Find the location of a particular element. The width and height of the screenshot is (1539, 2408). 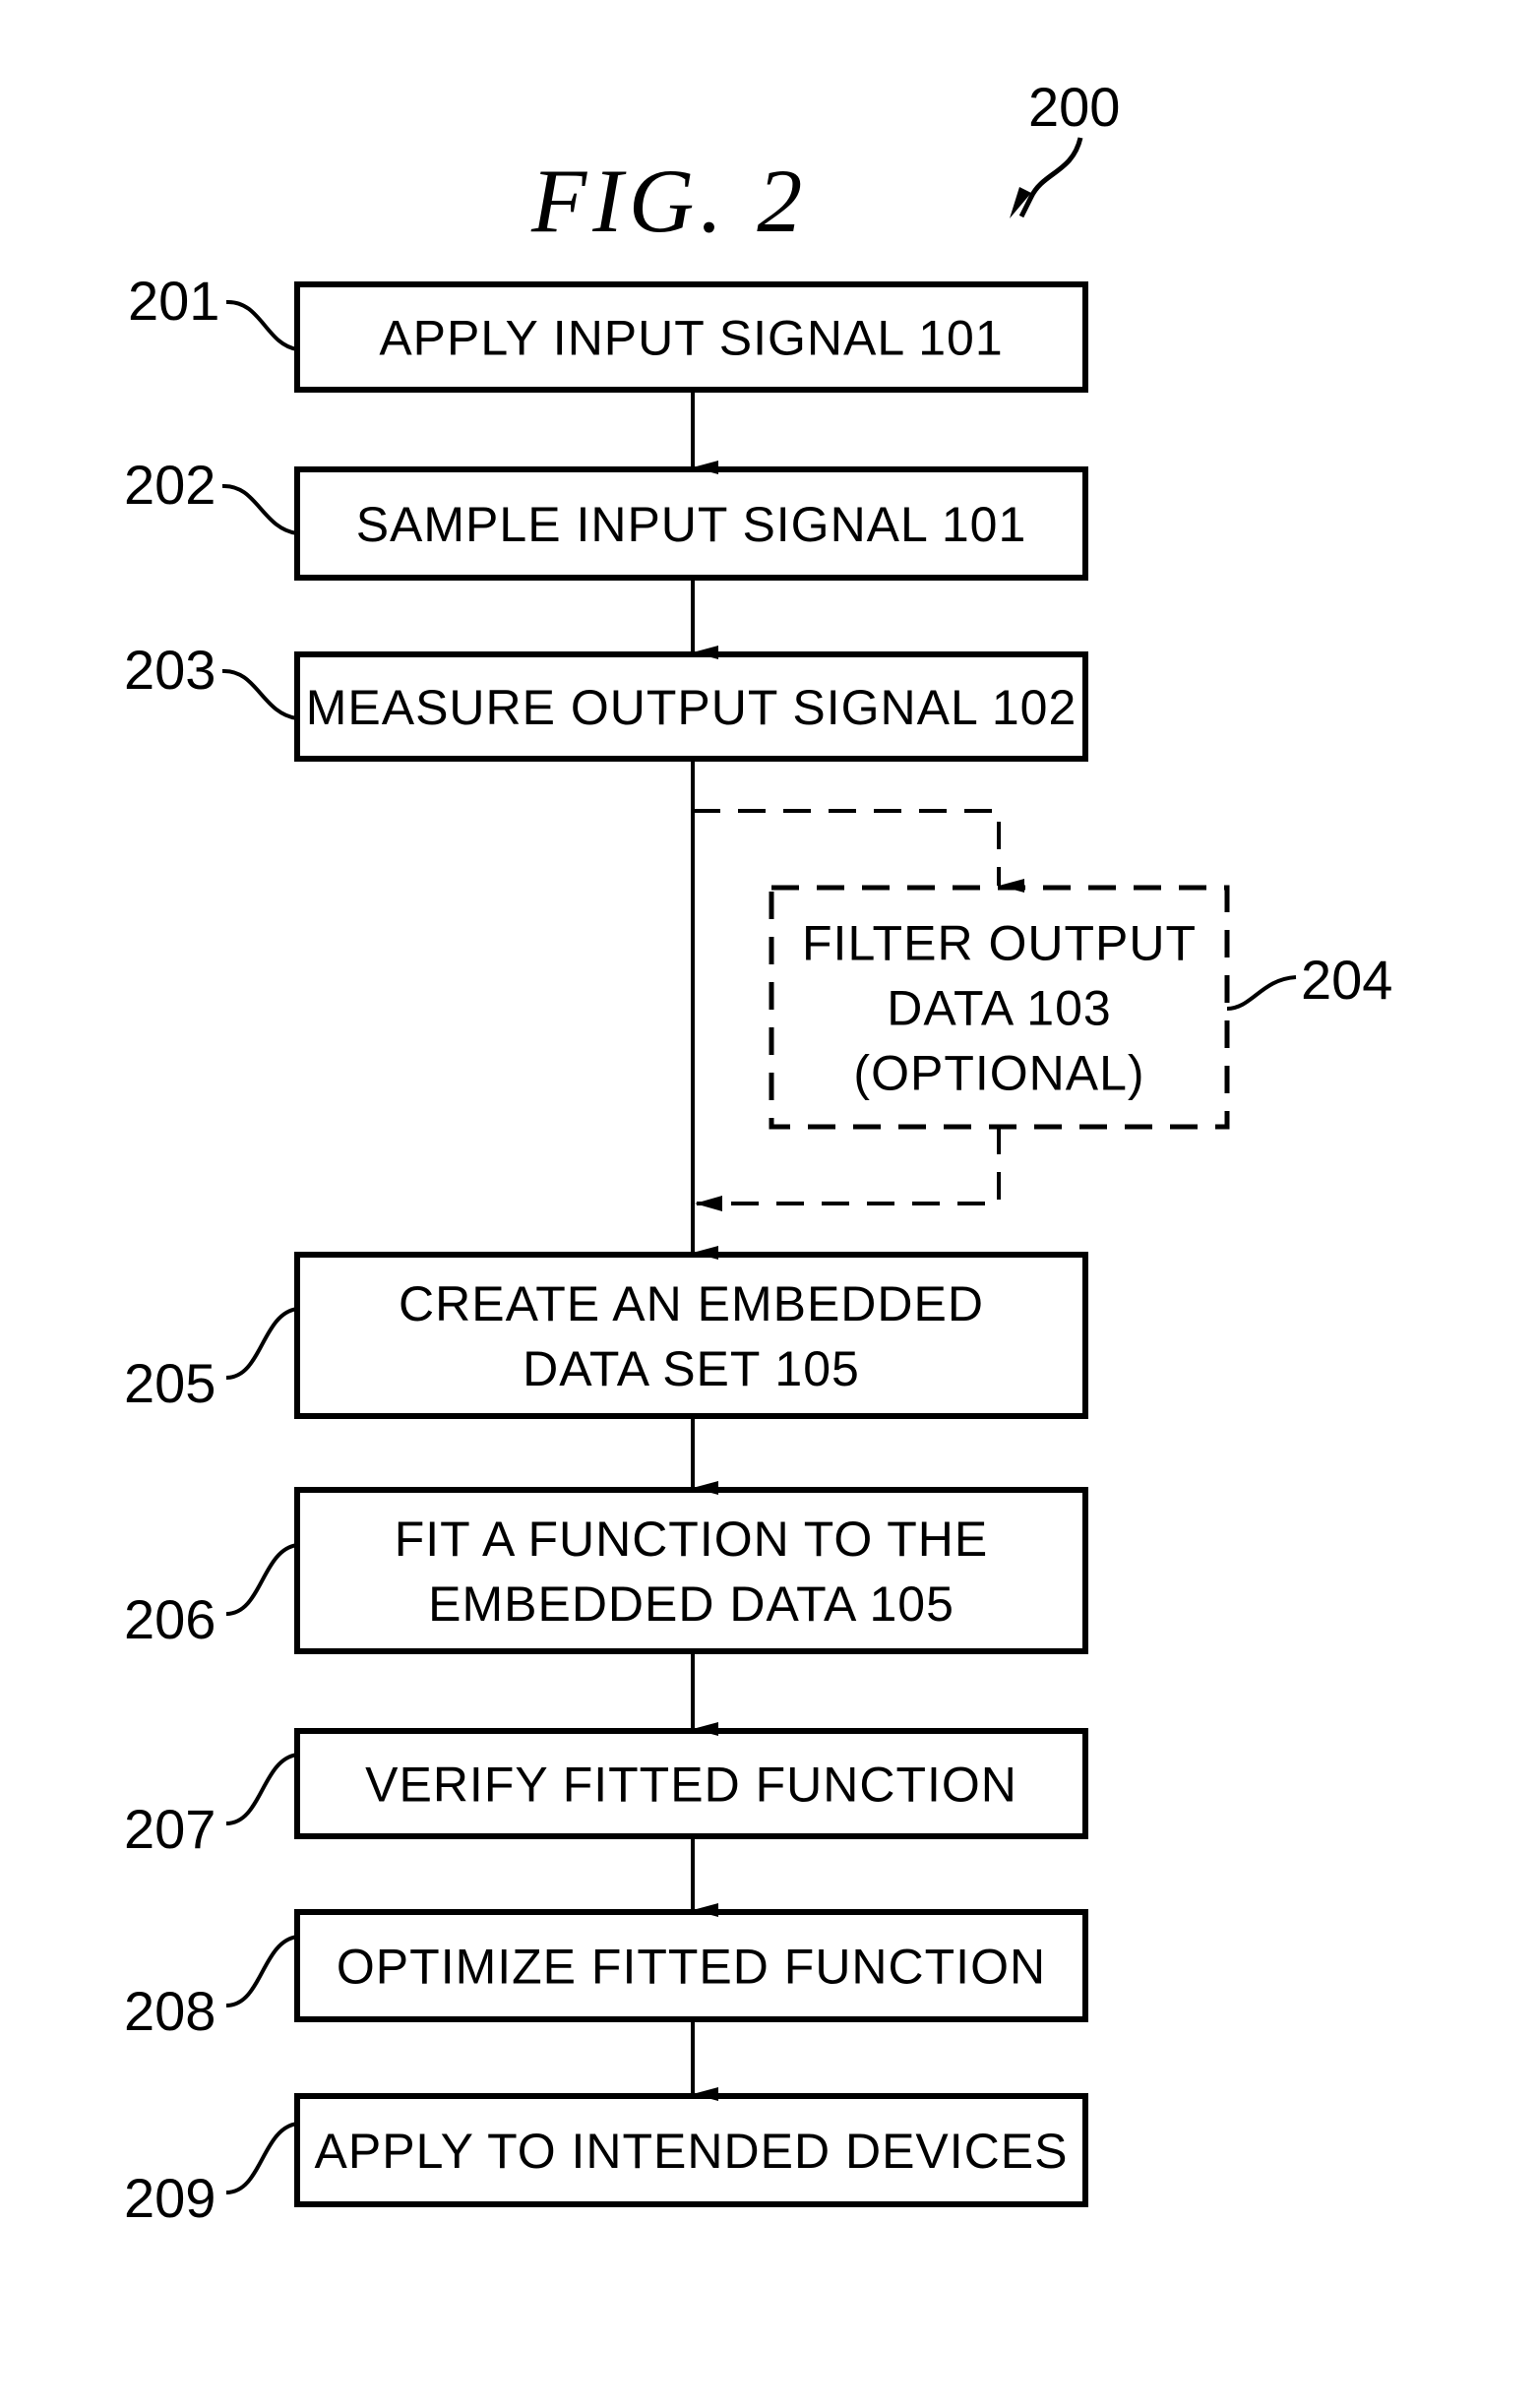

optional-branch-arrow is located at coordinates (858, 851).